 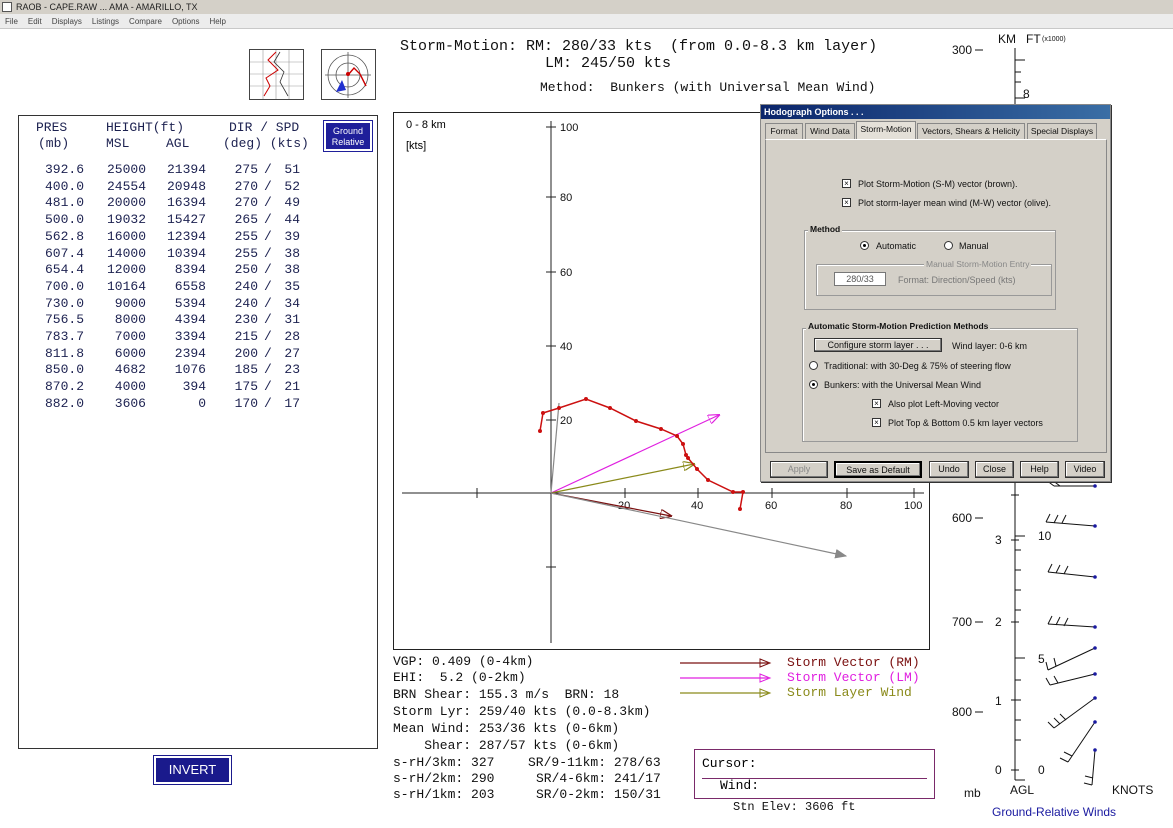 I want to click on legend-arrows, so click(x=726, y=678).